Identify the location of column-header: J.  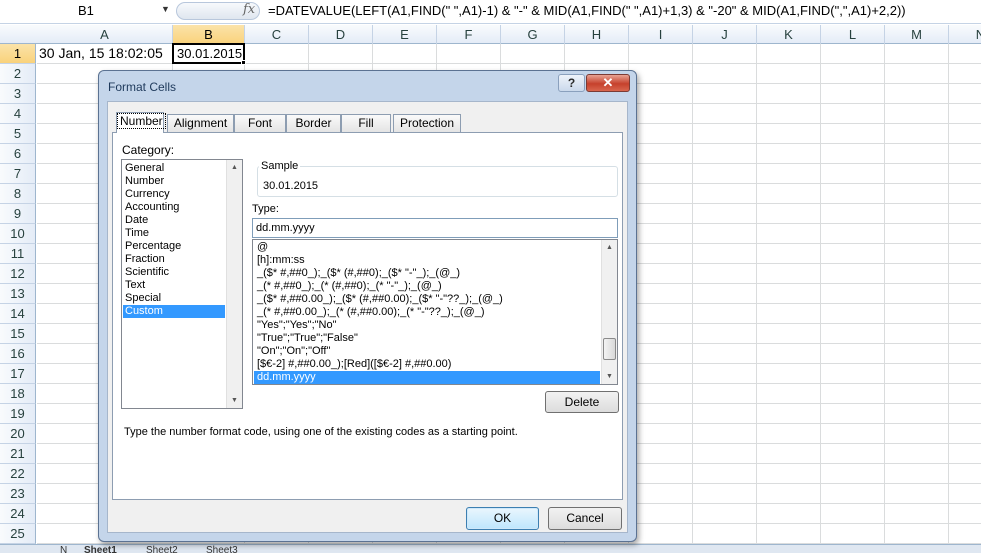
(725, 34).